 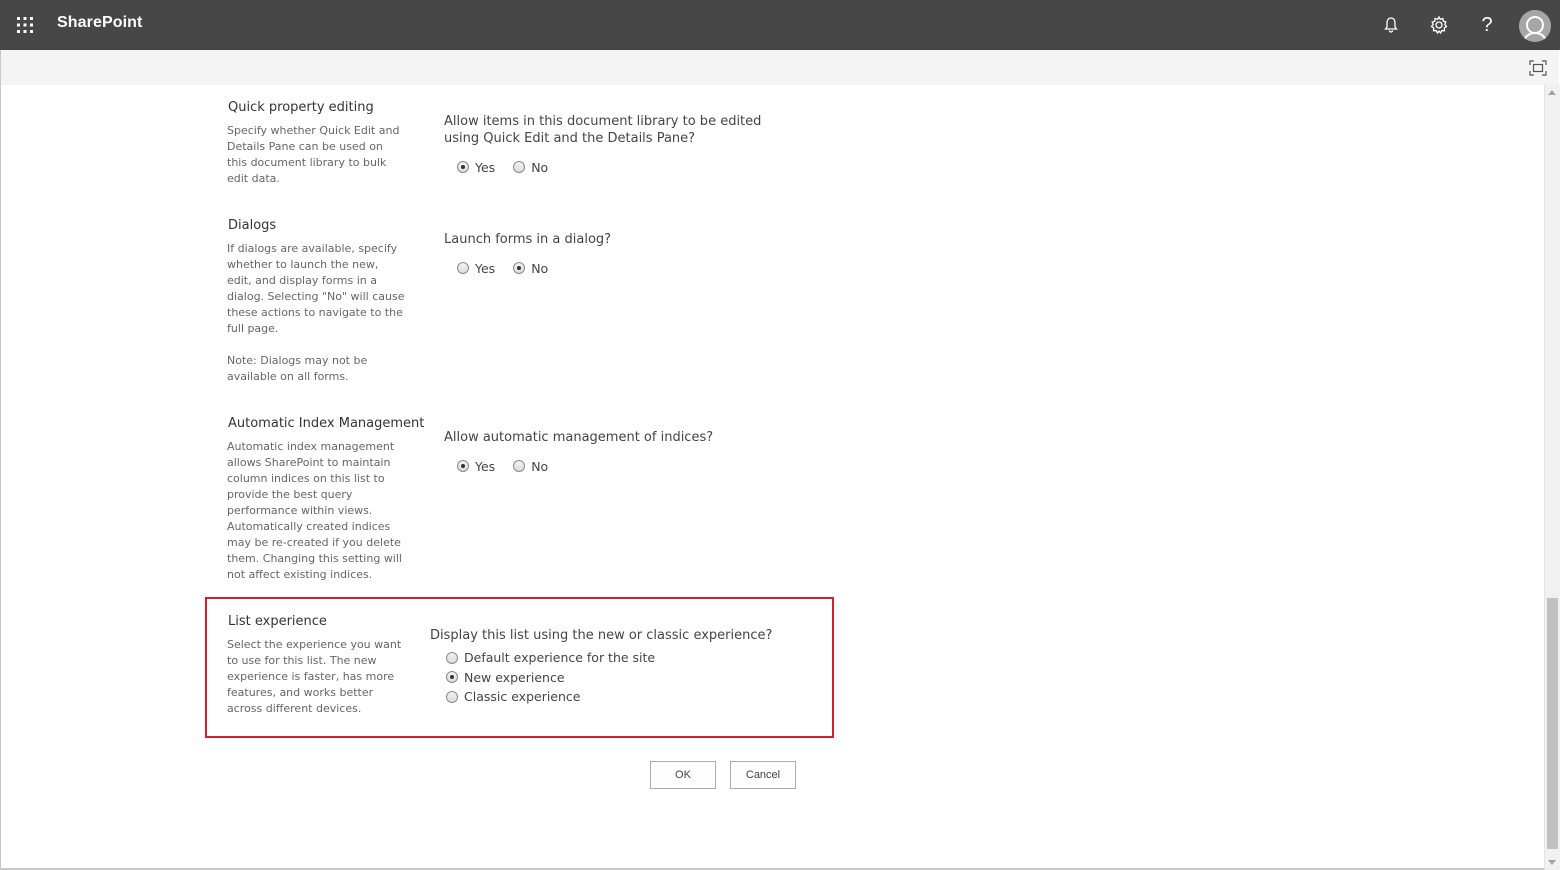 What do you see at coordinates (763, 775) in the screenshot?
I see `cancel-button: Cancel` at bounding box center [763, 775].